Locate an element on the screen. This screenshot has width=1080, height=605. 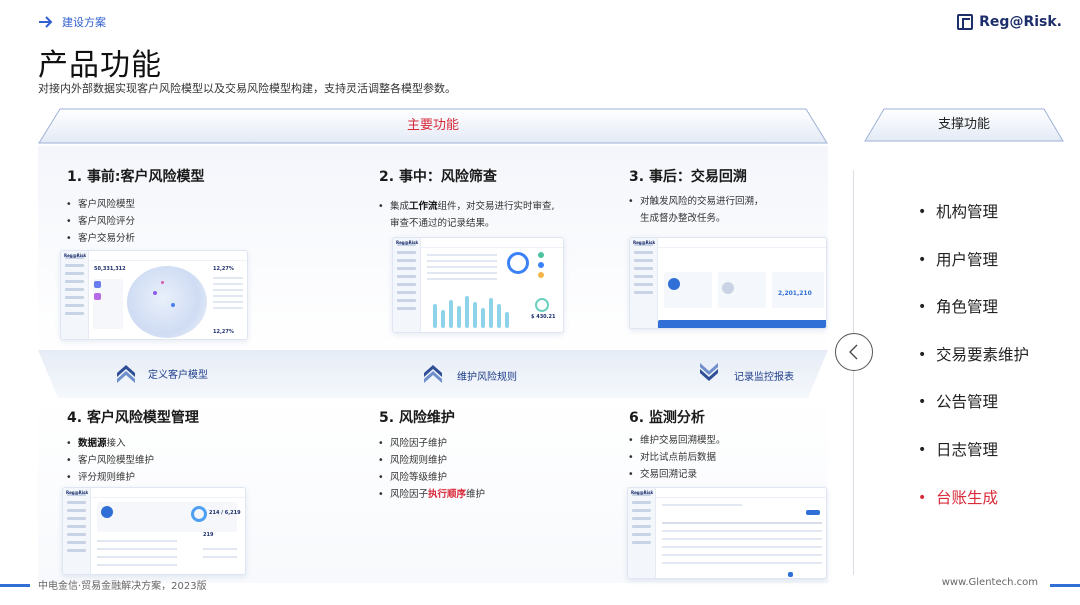
list-item: 集成工作流组件，对交易进行实时审查, is located at coordinates (466, 206).